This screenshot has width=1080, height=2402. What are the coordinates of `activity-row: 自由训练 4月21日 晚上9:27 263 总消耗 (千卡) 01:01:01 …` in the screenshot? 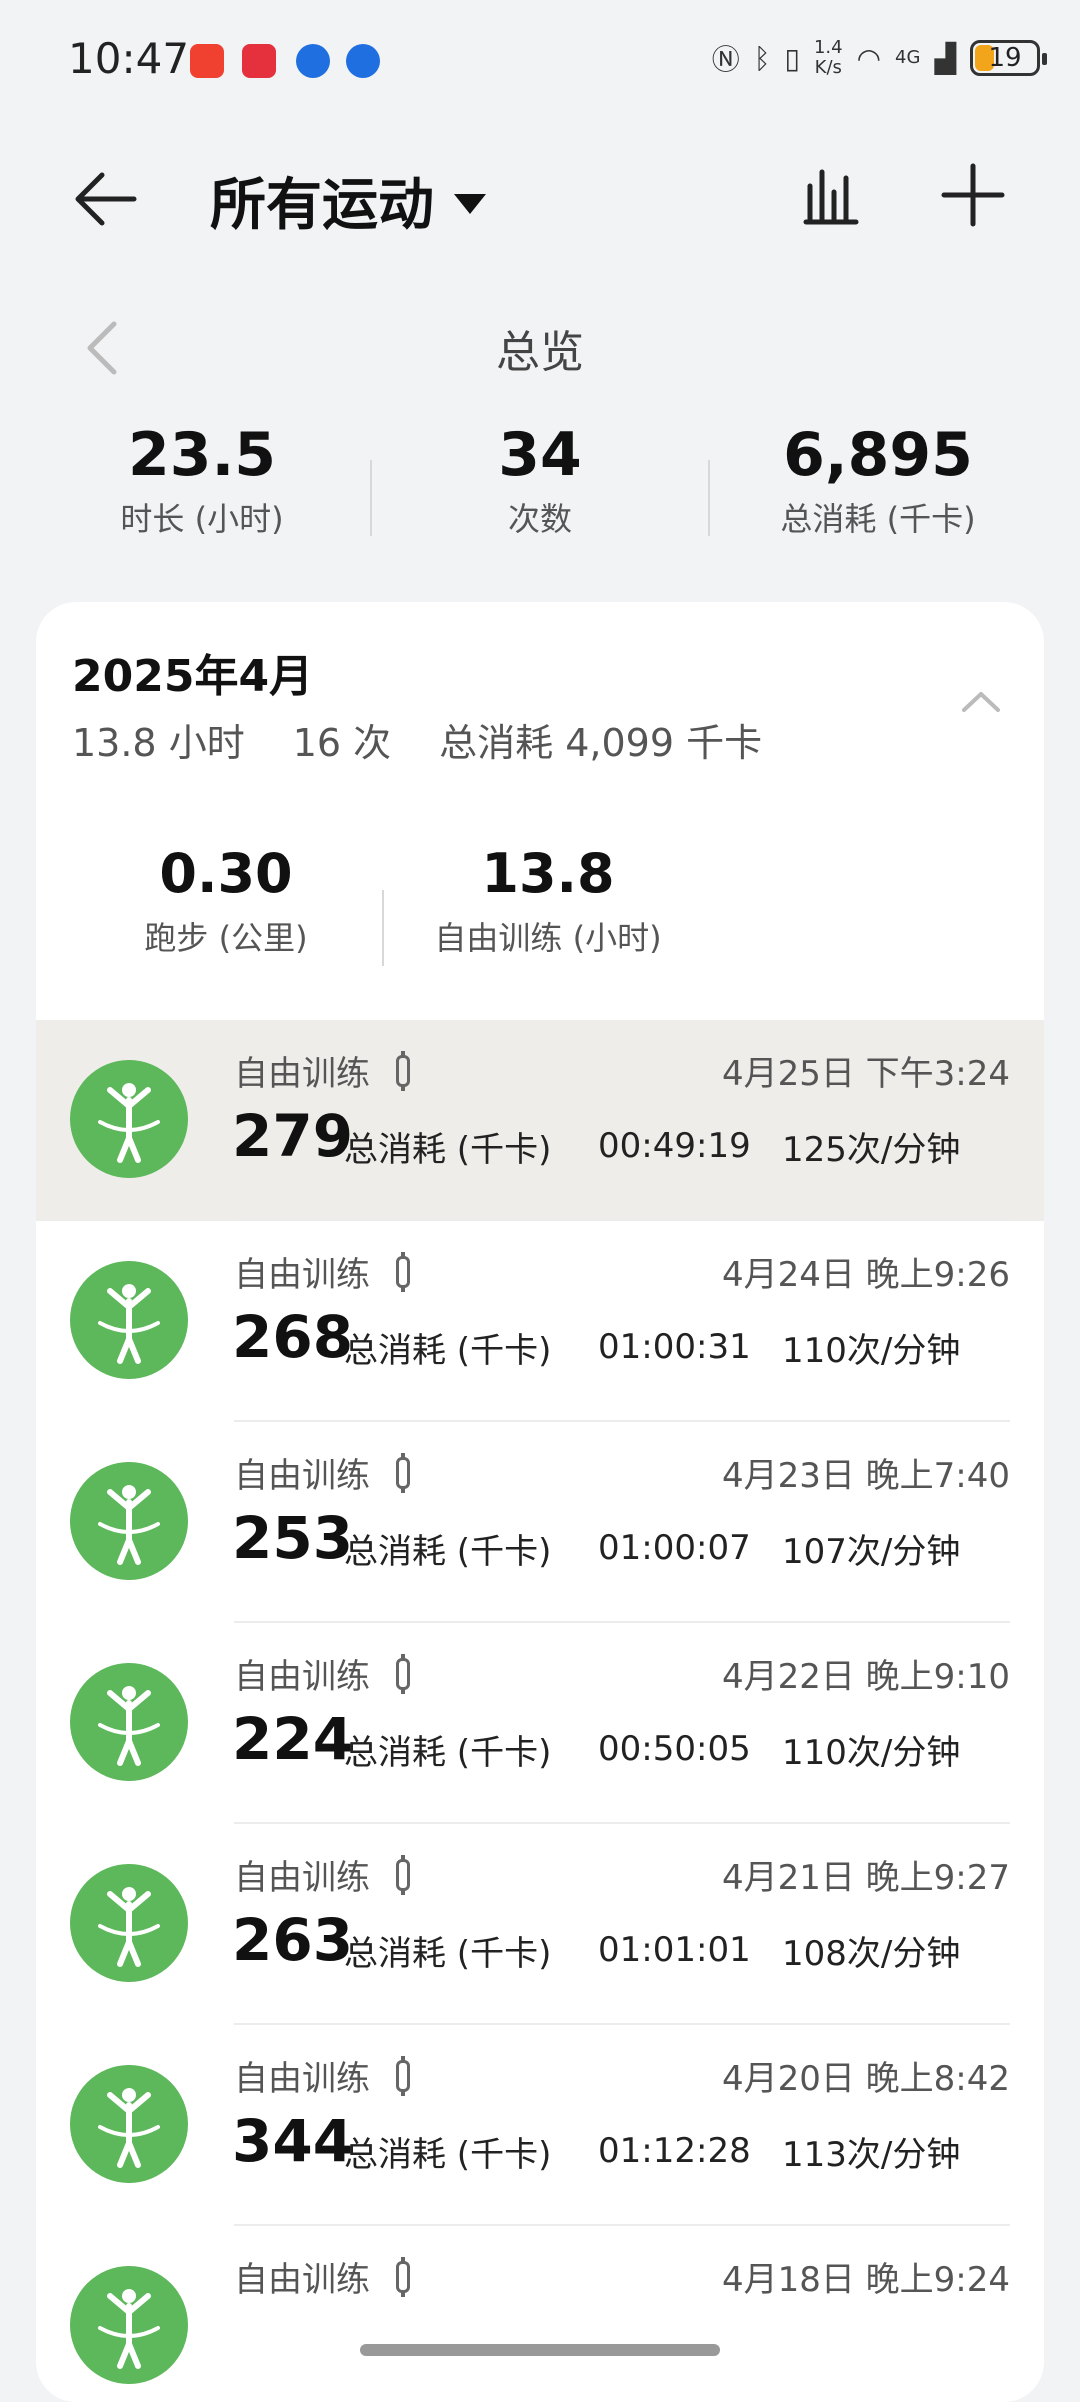 It's located at (540, 1924).